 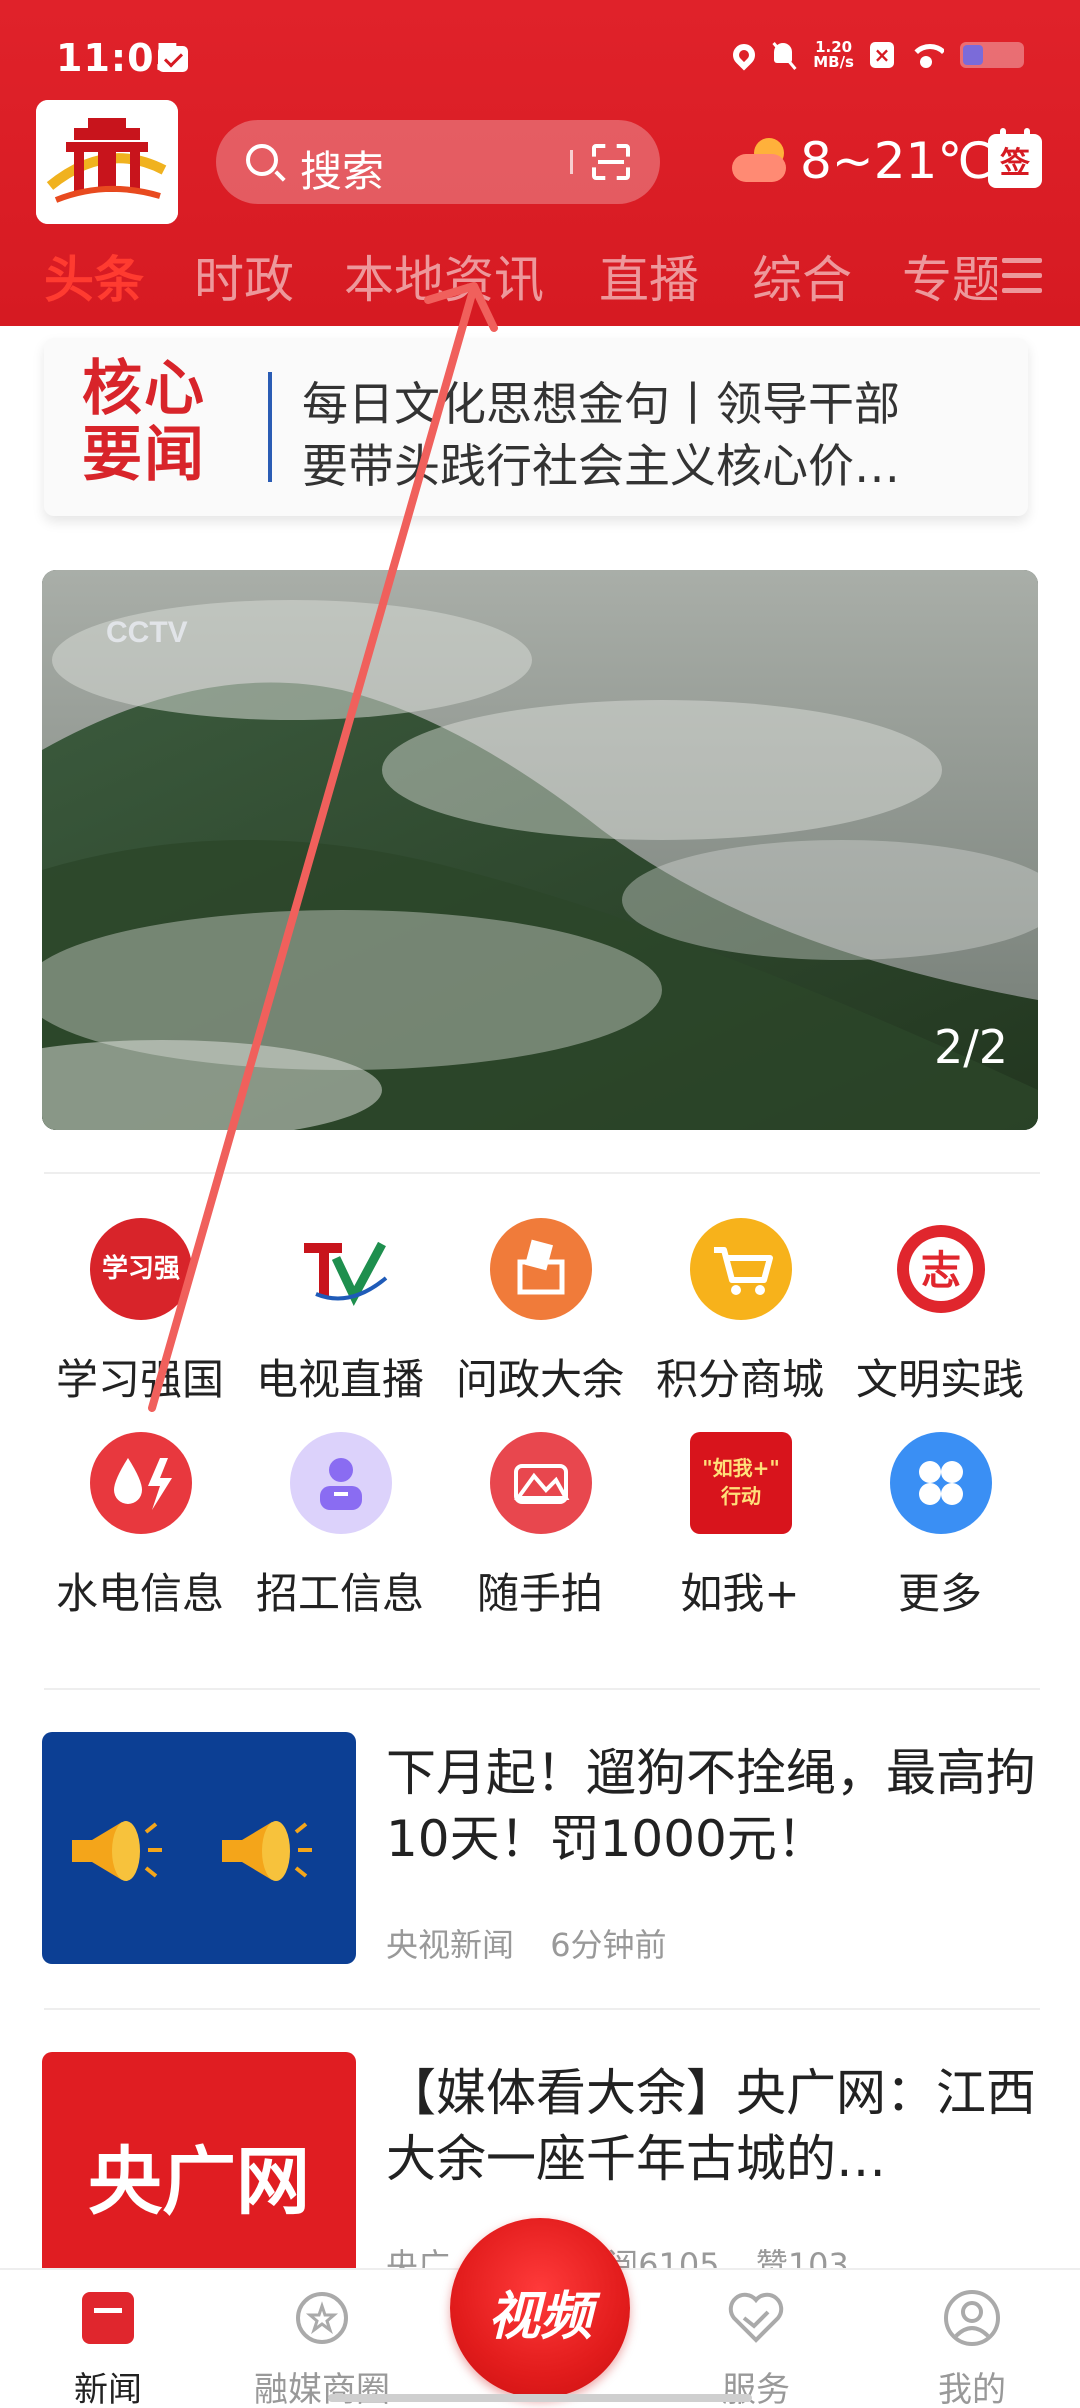 What do you see at coordinates (927, 55) in the screenshot?
I see `wifi-icon` at bounding box center [927, 55].